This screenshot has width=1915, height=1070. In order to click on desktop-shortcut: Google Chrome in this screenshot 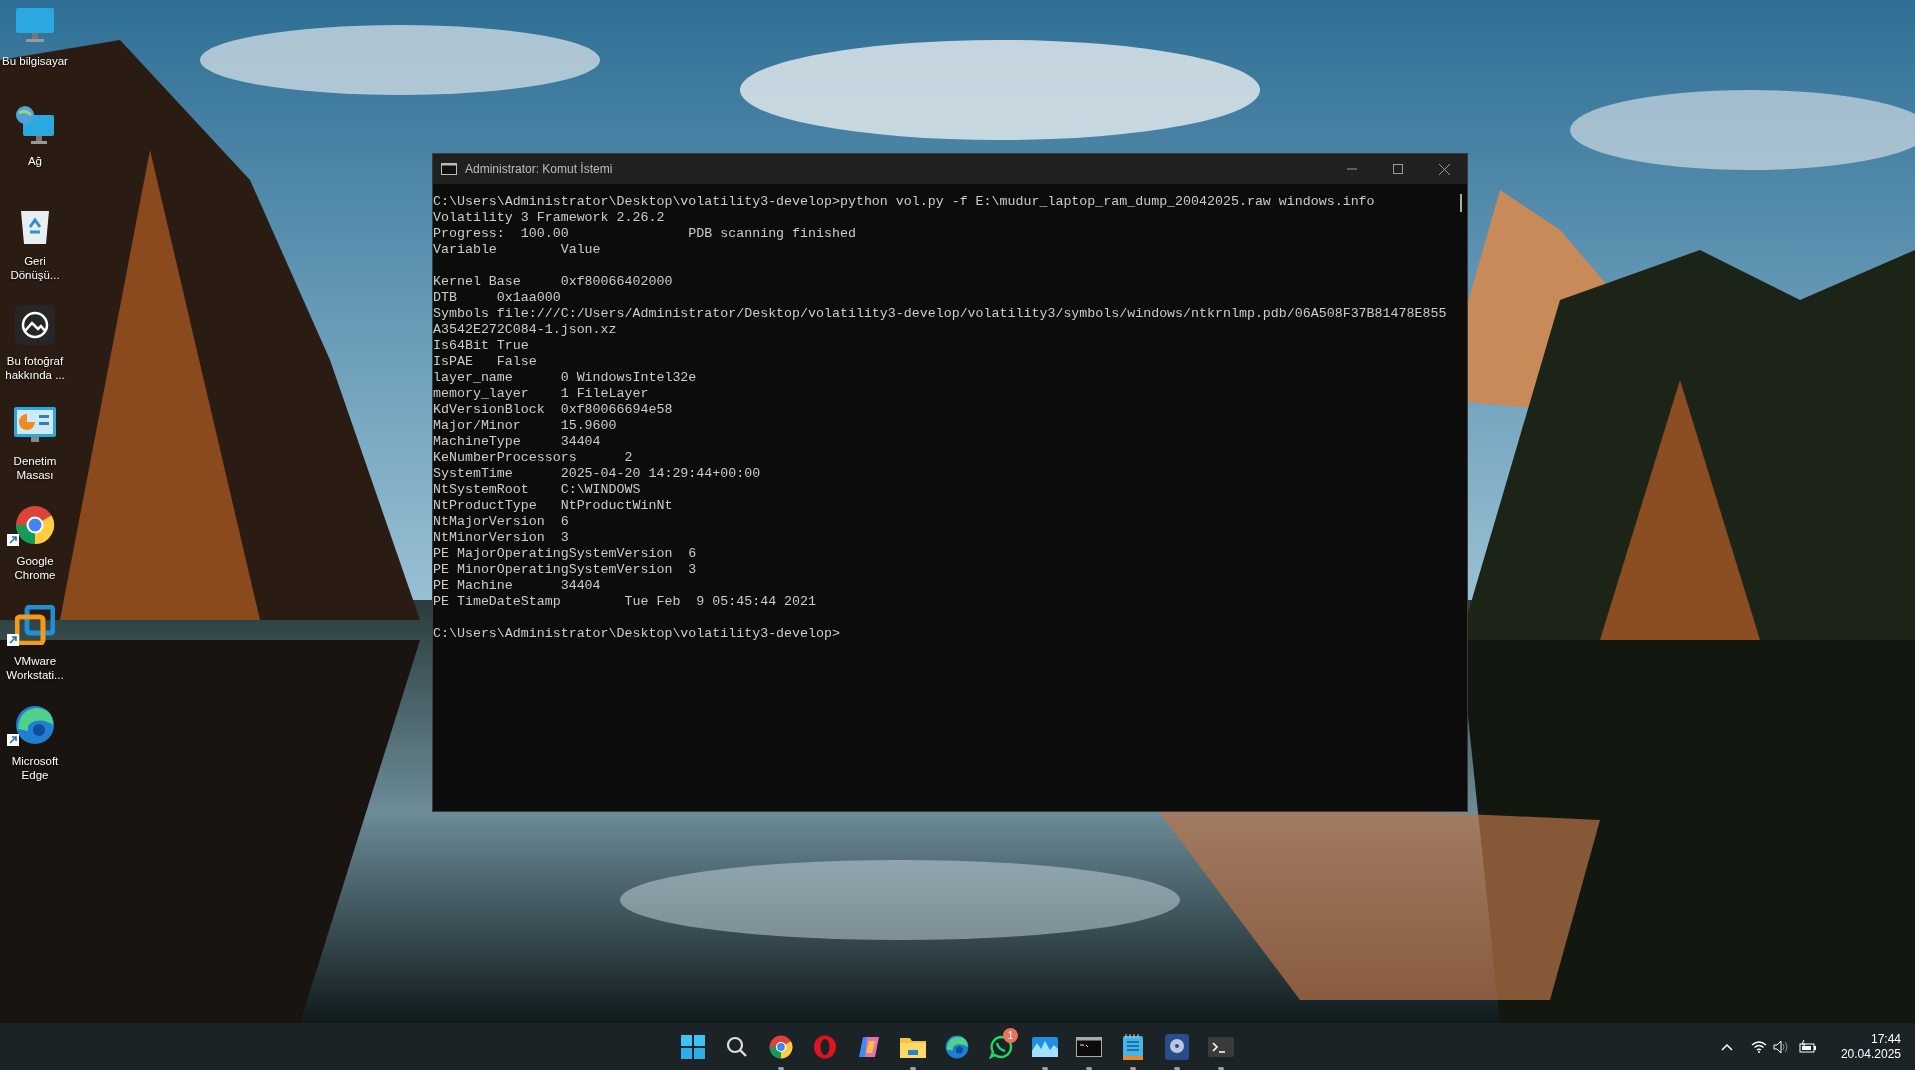, I will do `click(35, 550)`.